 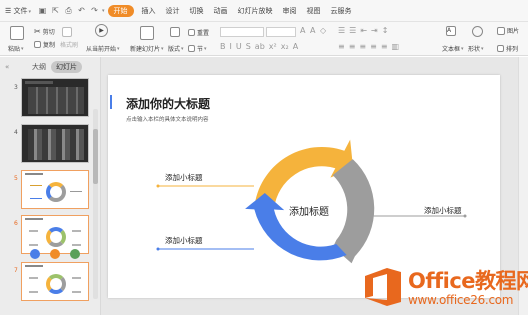 I want to click on undo-icon: ↶, so click(x=81, y=10).